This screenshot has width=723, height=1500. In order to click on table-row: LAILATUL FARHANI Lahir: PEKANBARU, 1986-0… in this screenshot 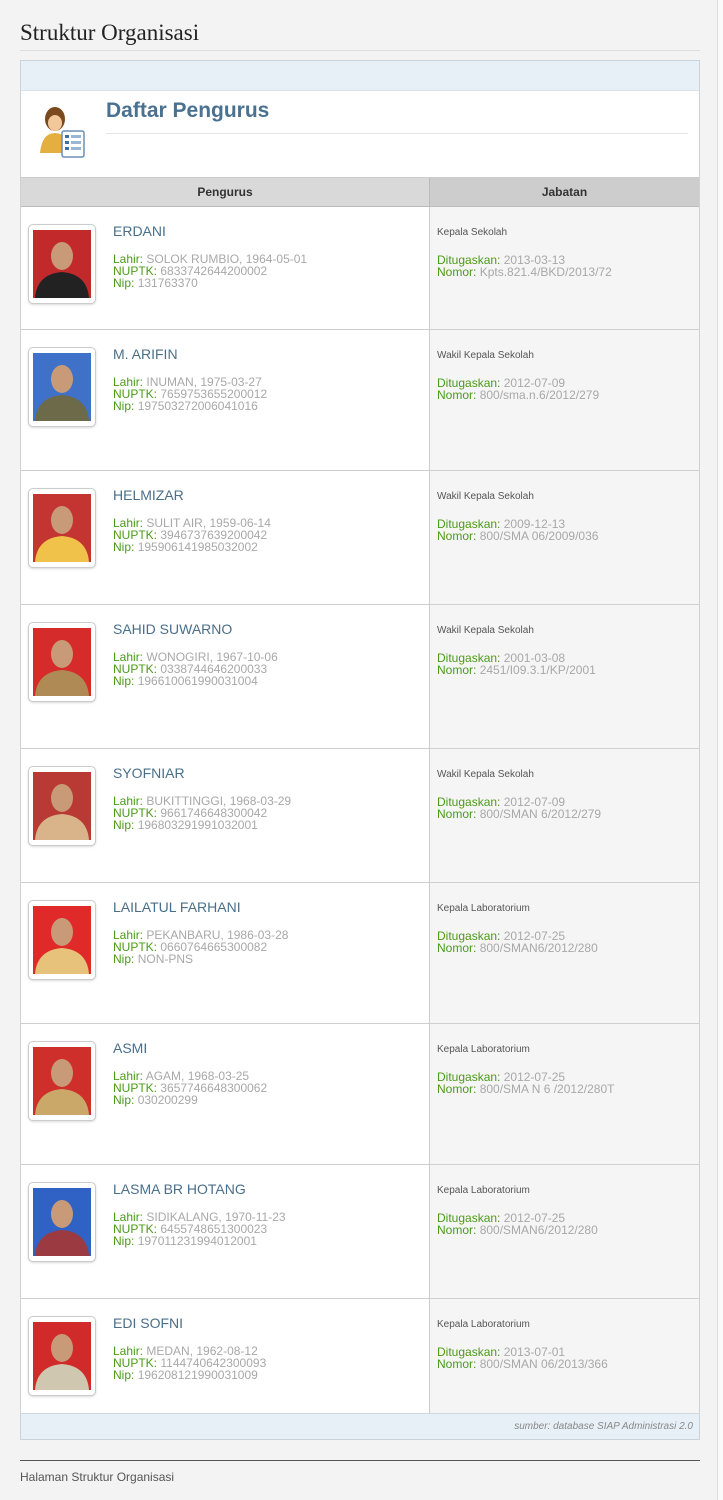, I will do `click(360, 953)`.